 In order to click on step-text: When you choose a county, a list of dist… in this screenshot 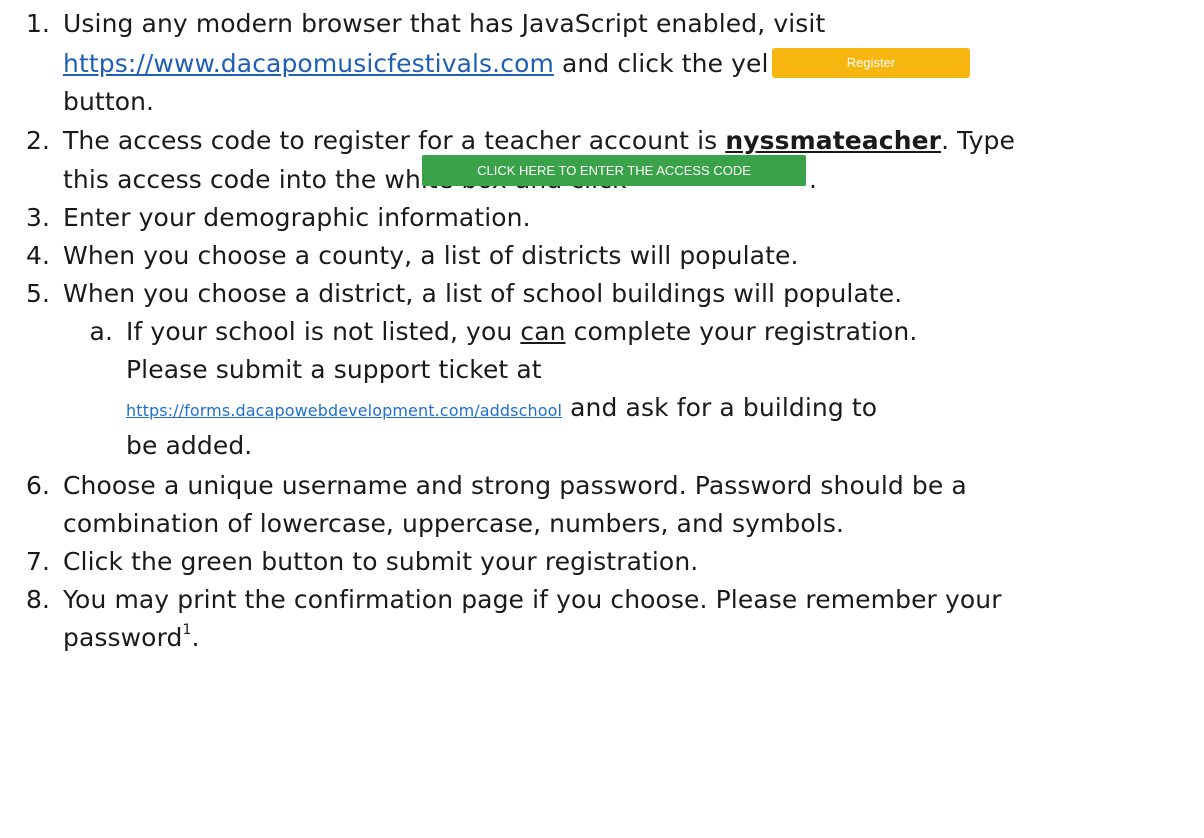, I will do `click(431, 255)`.